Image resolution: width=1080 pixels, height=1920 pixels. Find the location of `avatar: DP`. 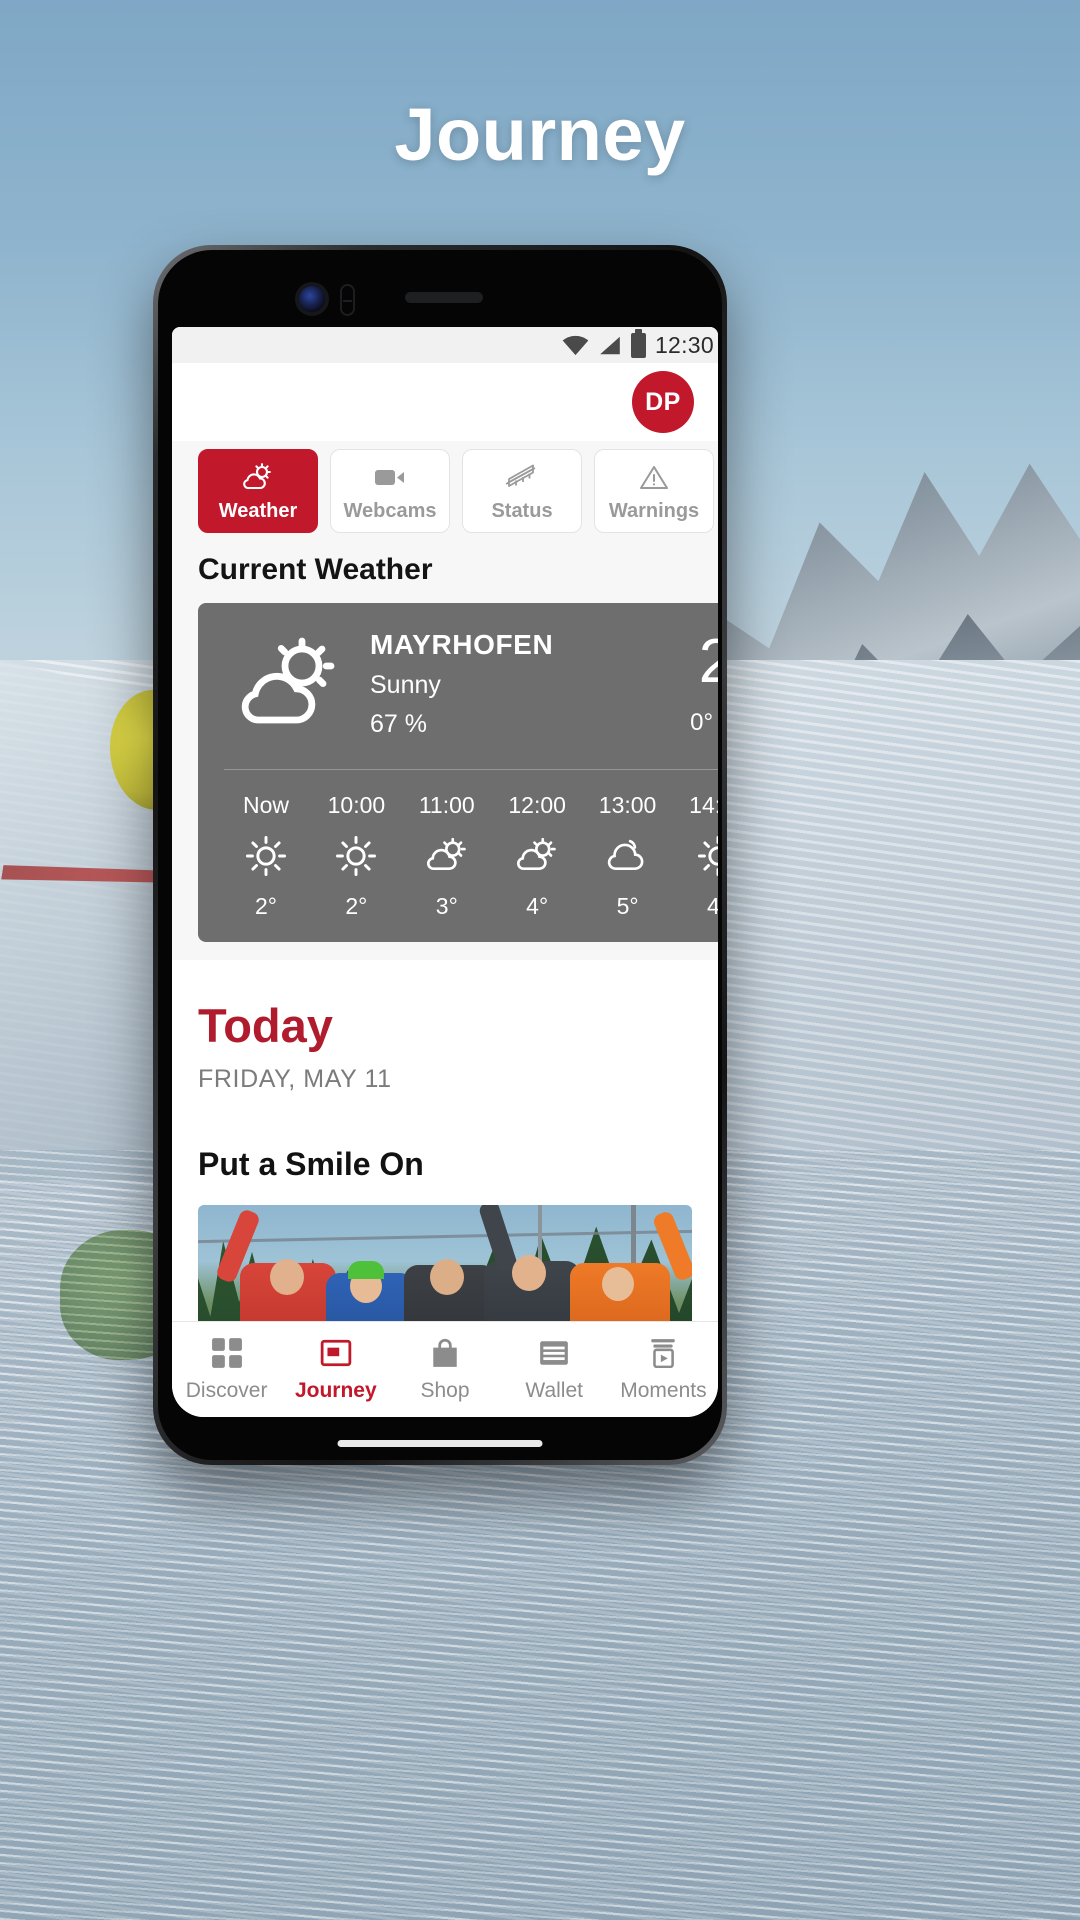

avatar: DP is located at coordinates (663, 402).